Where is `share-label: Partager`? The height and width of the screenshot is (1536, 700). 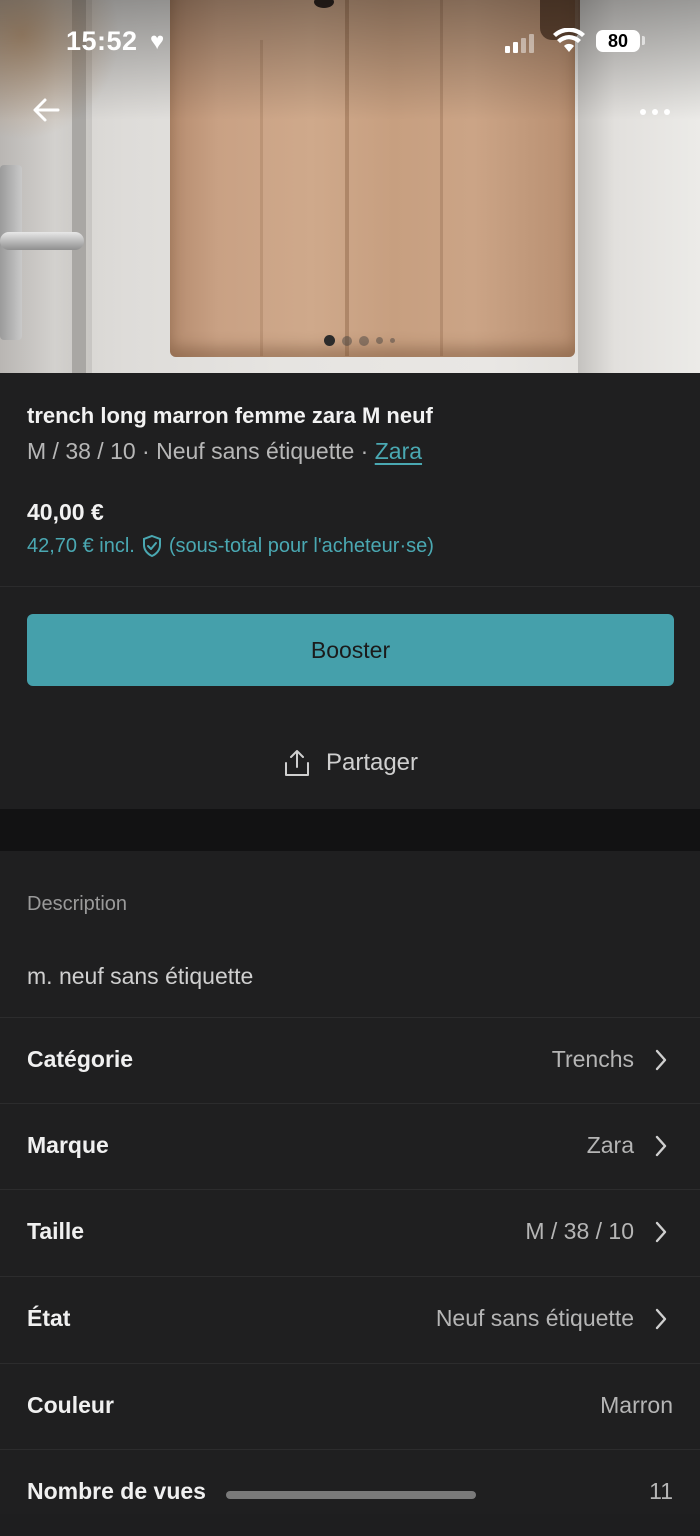
share-label: Partager is located at coordinates (372, 762).